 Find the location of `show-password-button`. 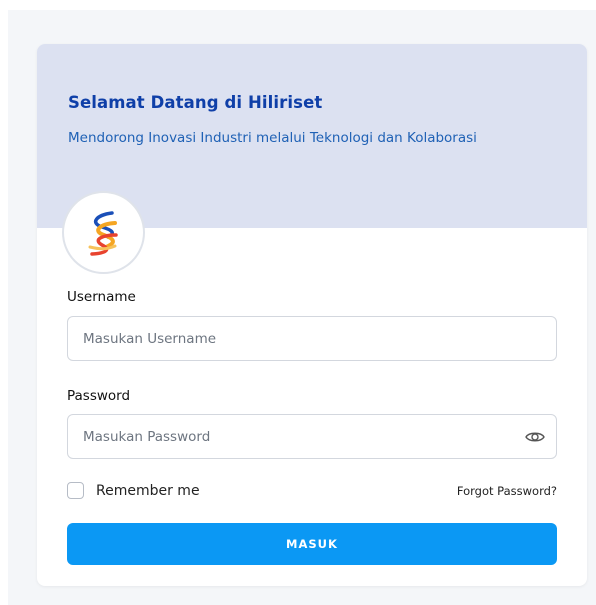

show-password-button is located at coordinates (535, 437).